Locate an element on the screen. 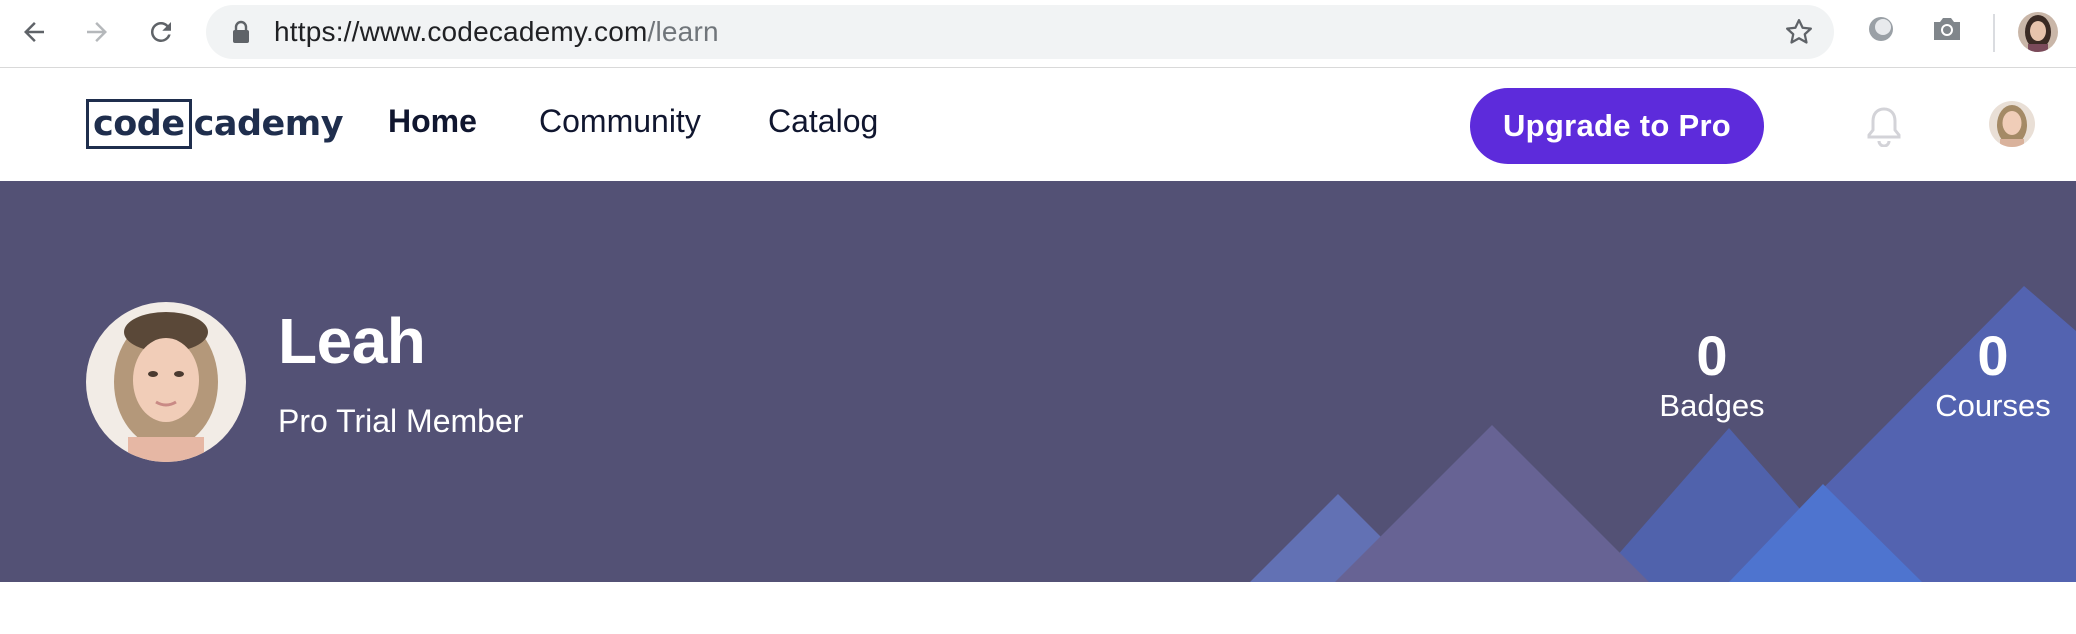 Image resolution: width=2076 pixels, height=634 pixels. forward-arrow-icon is located at coordinates (97, 32).